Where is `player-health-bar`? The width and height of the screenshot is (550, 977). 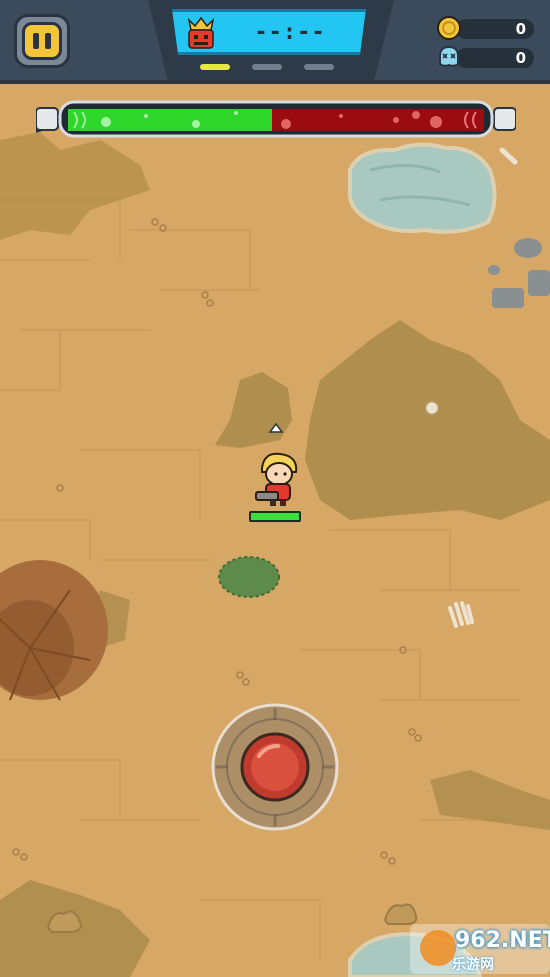
player-health-bar is located at coordinates (275, 516).